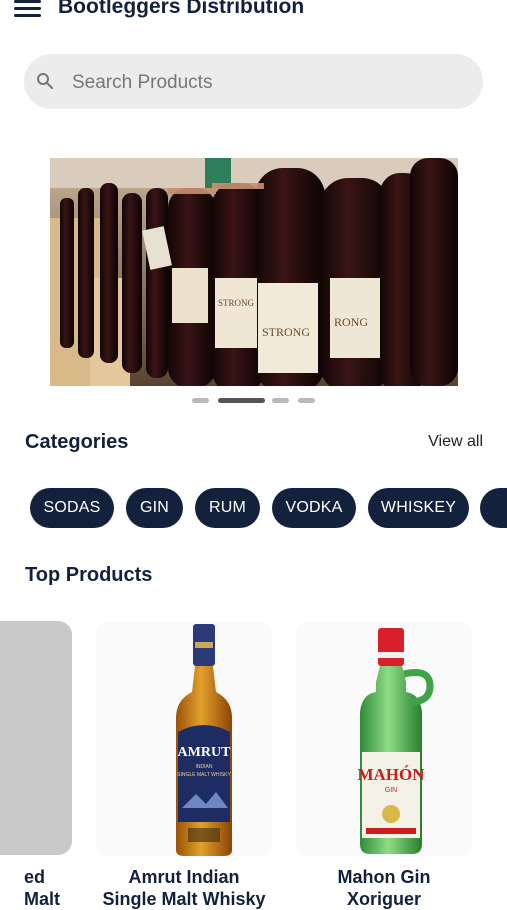  What do you see at coordinates (184, 888) in the screenshot?
I see `product-name-amrut: Amrut Indian Single Malt Whisky` at bounding box center [184, 888].